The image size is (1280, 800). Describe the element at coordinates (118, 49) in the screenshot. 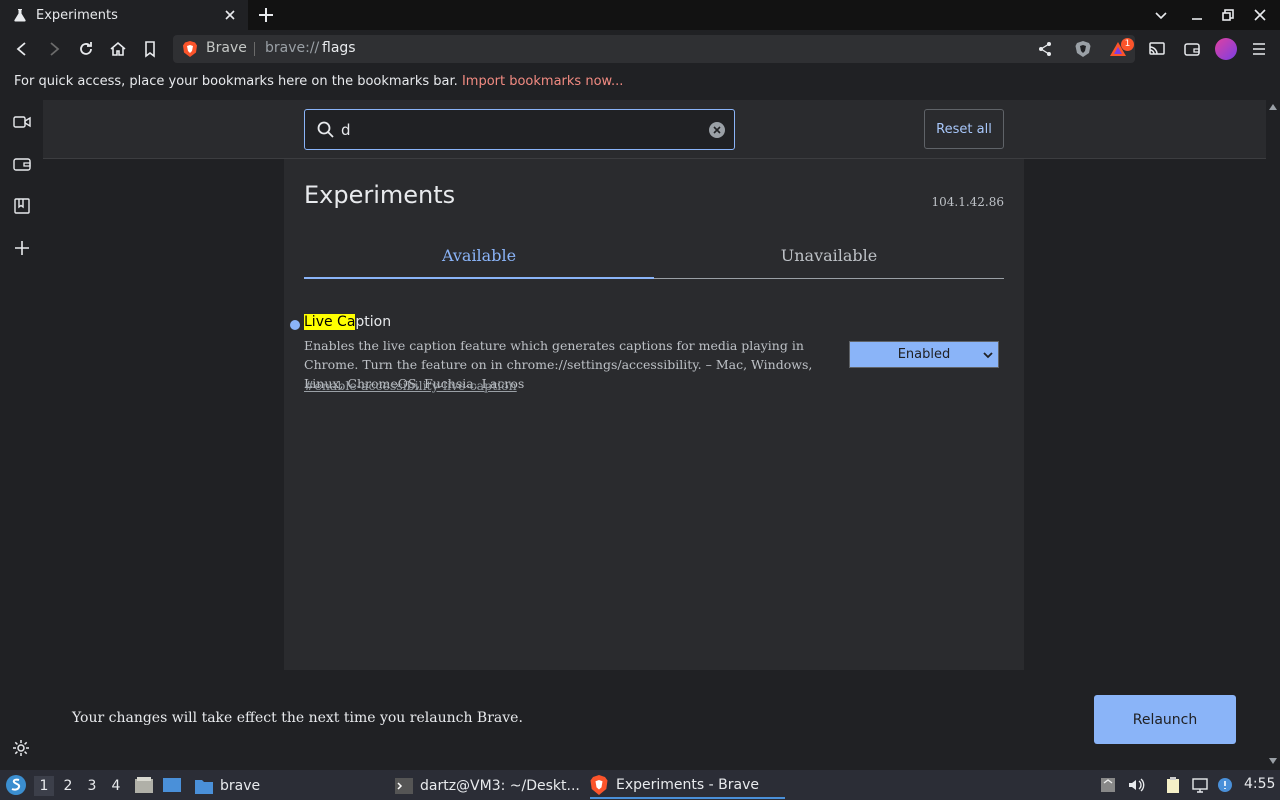

I see `home-icon` at that location.